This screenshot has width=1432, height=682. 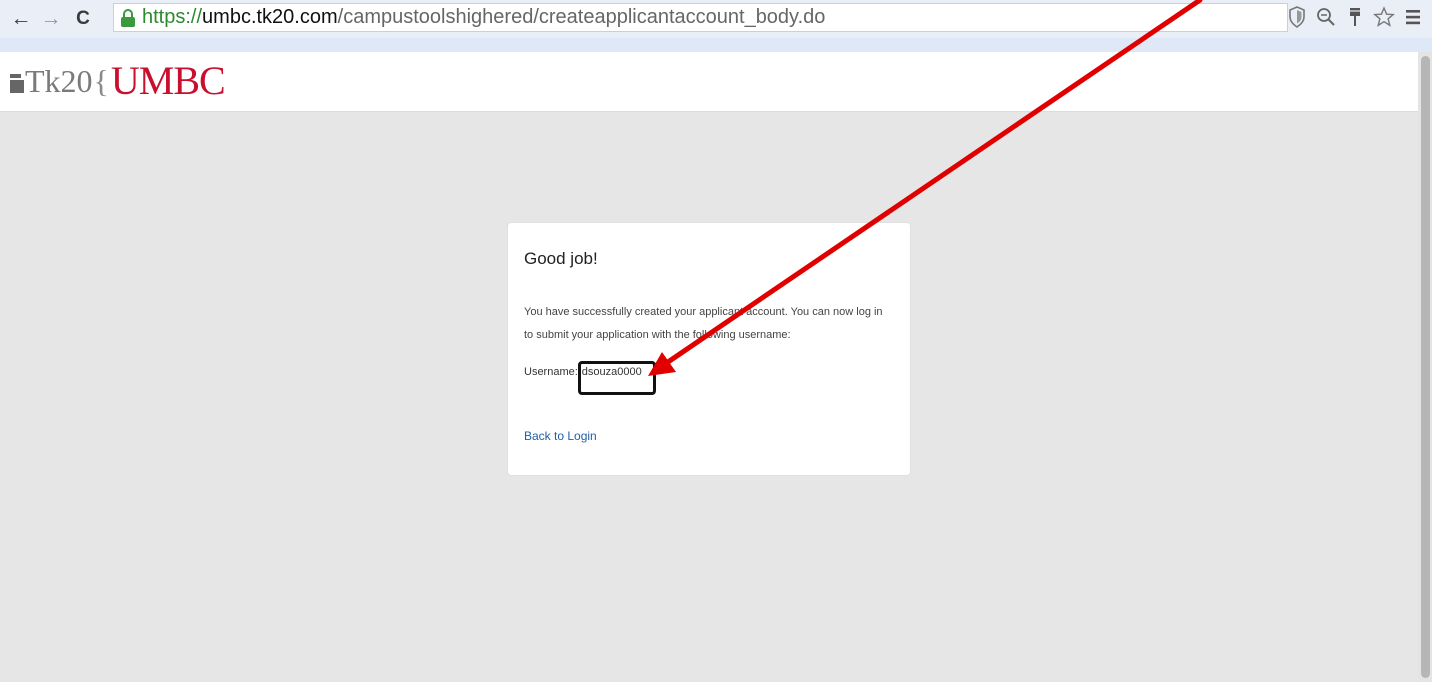 What do you see at coordinates (551, 372) in the screenshot?
I see `username-label: Username:` at bounding box center [551, 372].